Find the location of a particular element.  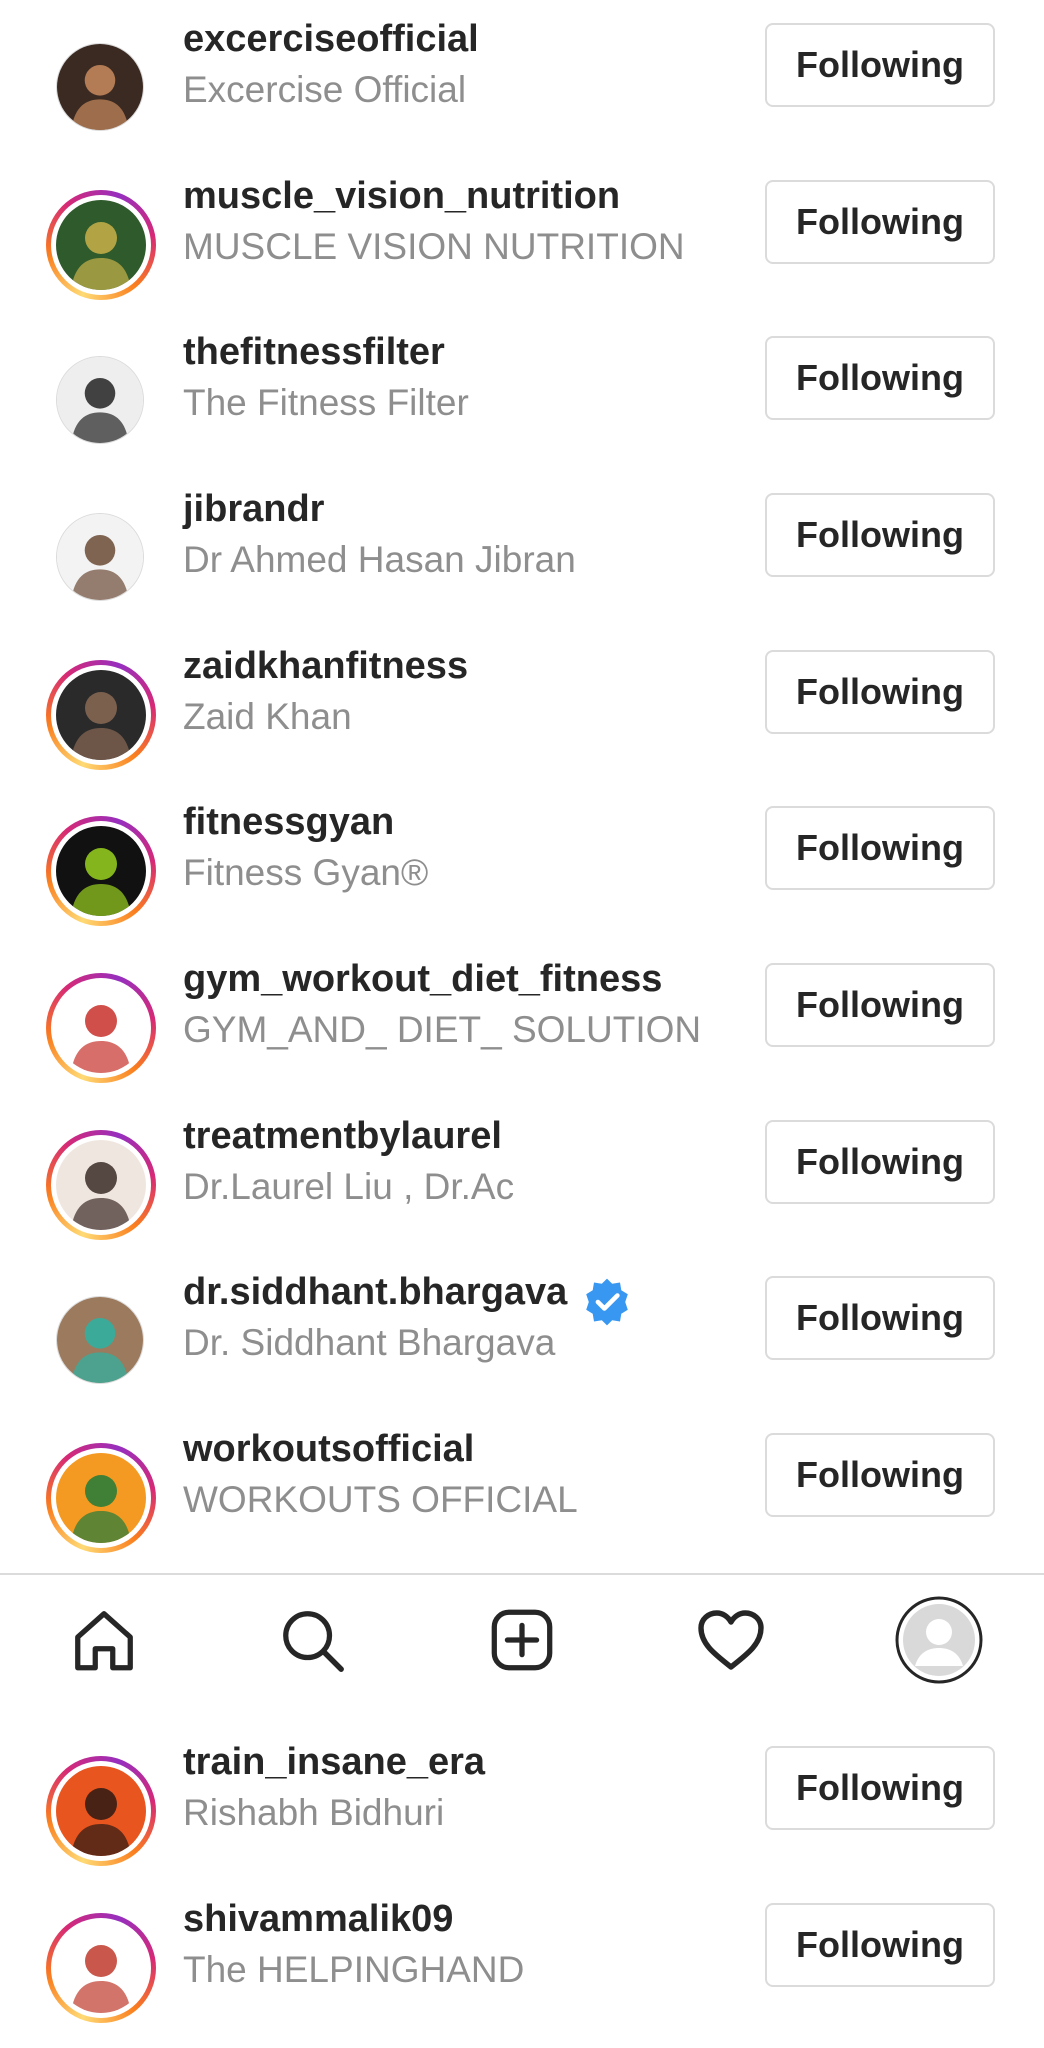

full-name: Fitness Gyan® is located at coordinates (306, 872).